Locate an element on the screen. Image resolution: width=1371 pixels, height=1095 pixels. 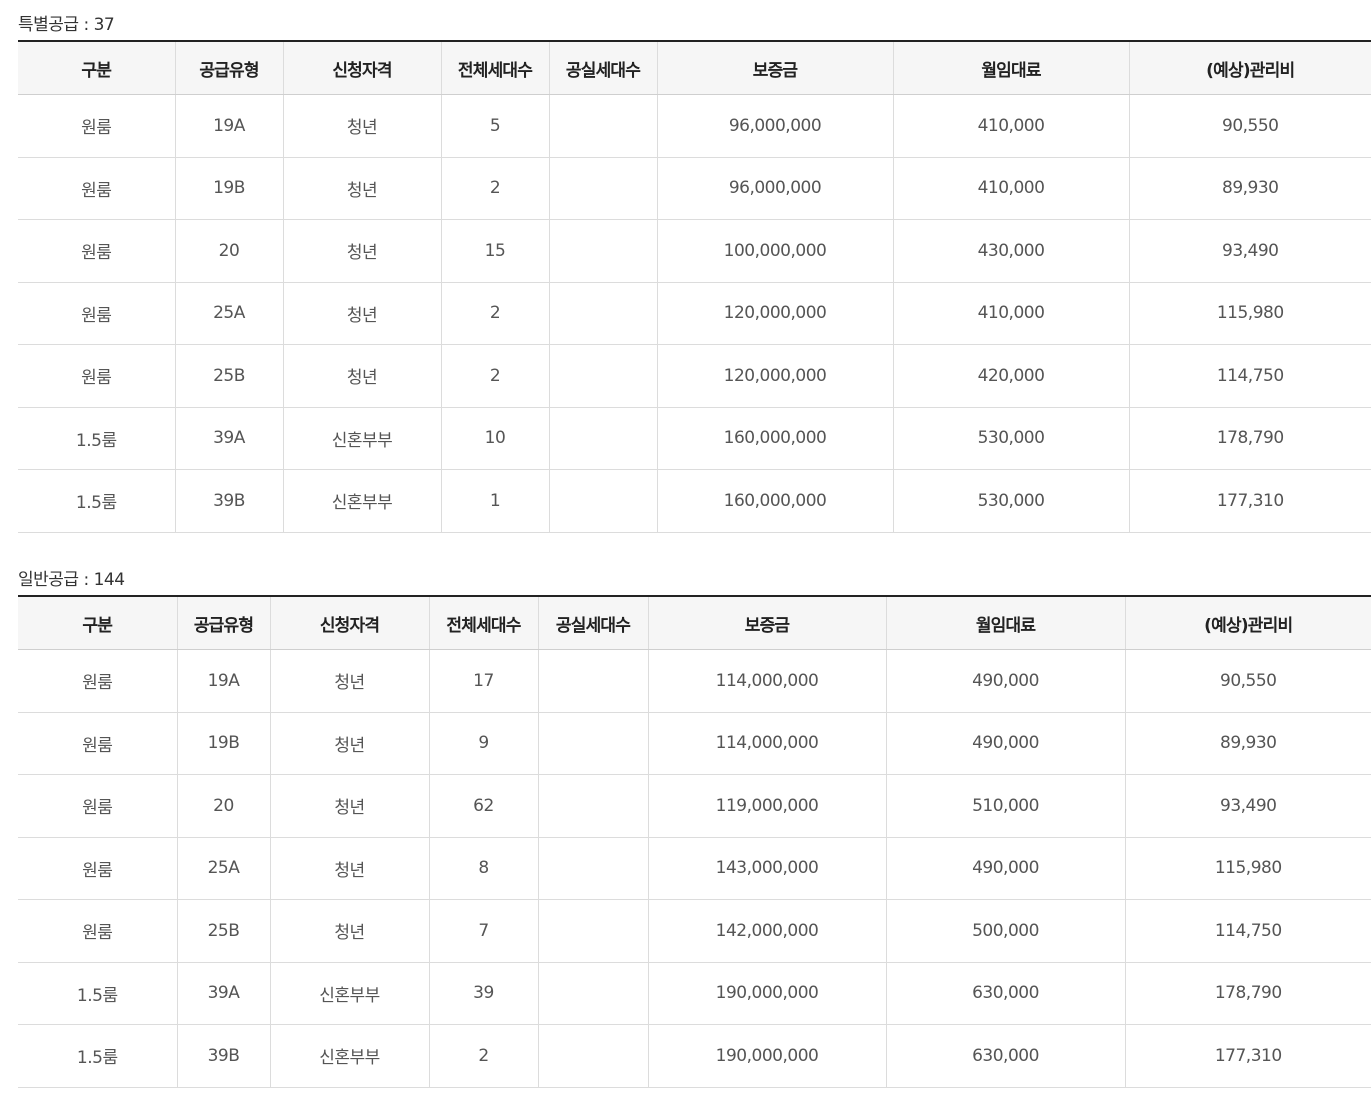
cell-monthly-rent: 630,000 is located at coordinates (1006, 993).